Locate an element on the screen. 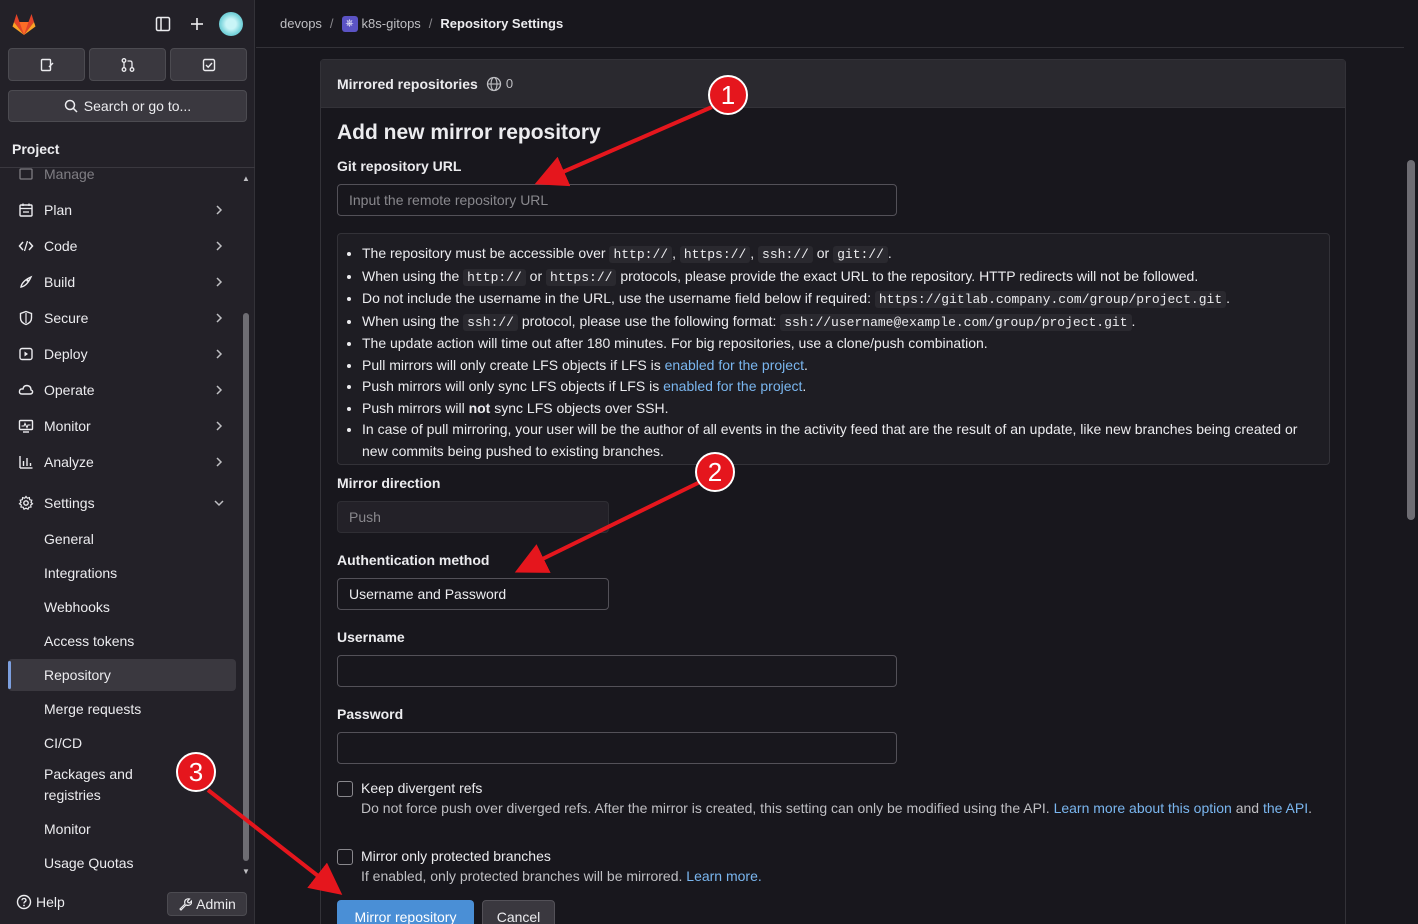 This screenshot has width=1418, height=924. merge-request-icon is located at coordinates (127, 64).